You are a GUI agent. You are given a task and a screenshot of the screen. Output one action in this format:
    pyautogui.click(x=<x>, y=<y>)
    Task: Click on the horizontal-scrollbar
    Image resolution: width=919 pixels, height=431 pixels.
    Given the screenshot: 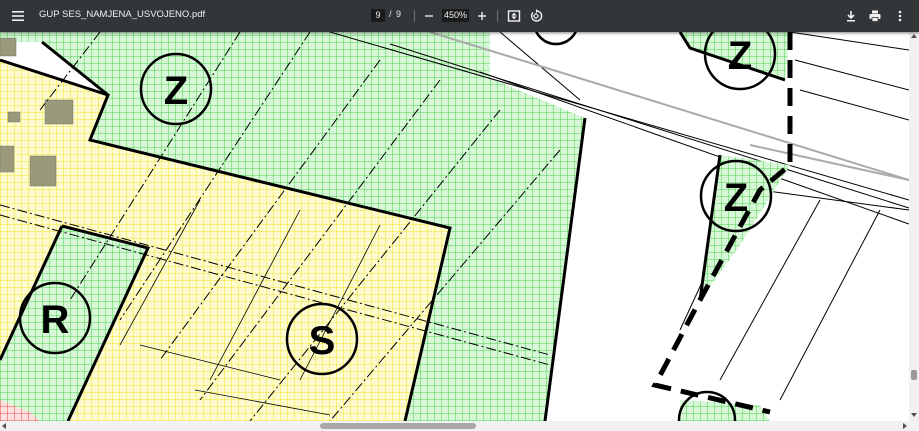 What is the action you would take?
    pyautogui.click(x=459, y=426)
    